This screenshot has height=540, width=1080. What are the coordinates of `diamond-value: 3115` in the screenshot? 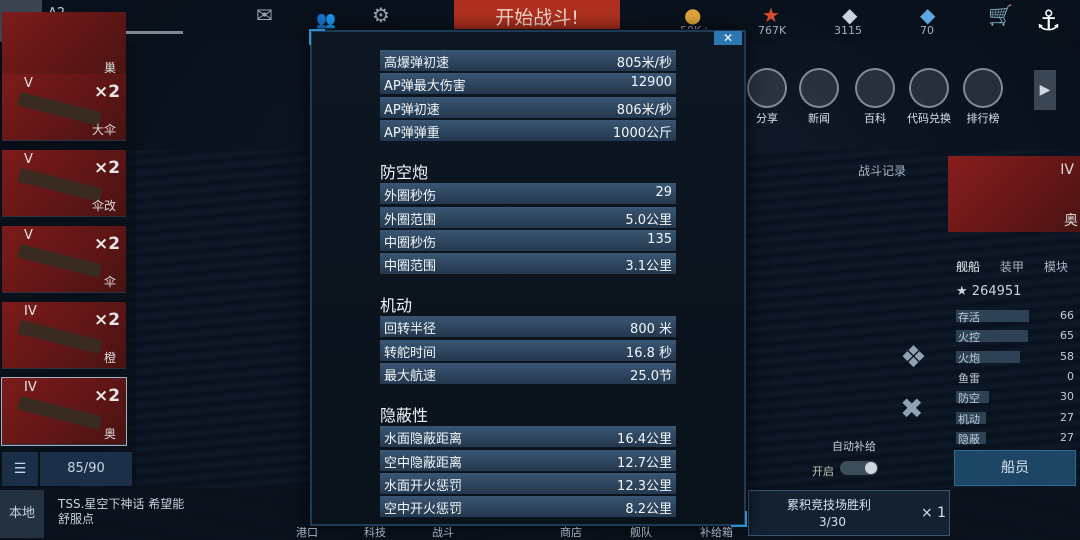 It's located at (848, 30).